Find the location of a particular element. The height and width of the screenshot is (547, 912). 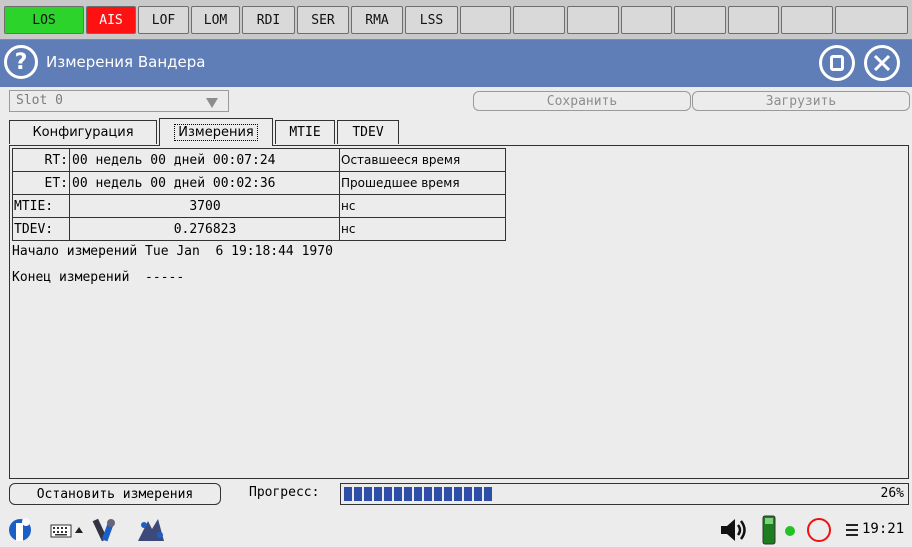

app-menu-icon is located at coordinates (20, 530).